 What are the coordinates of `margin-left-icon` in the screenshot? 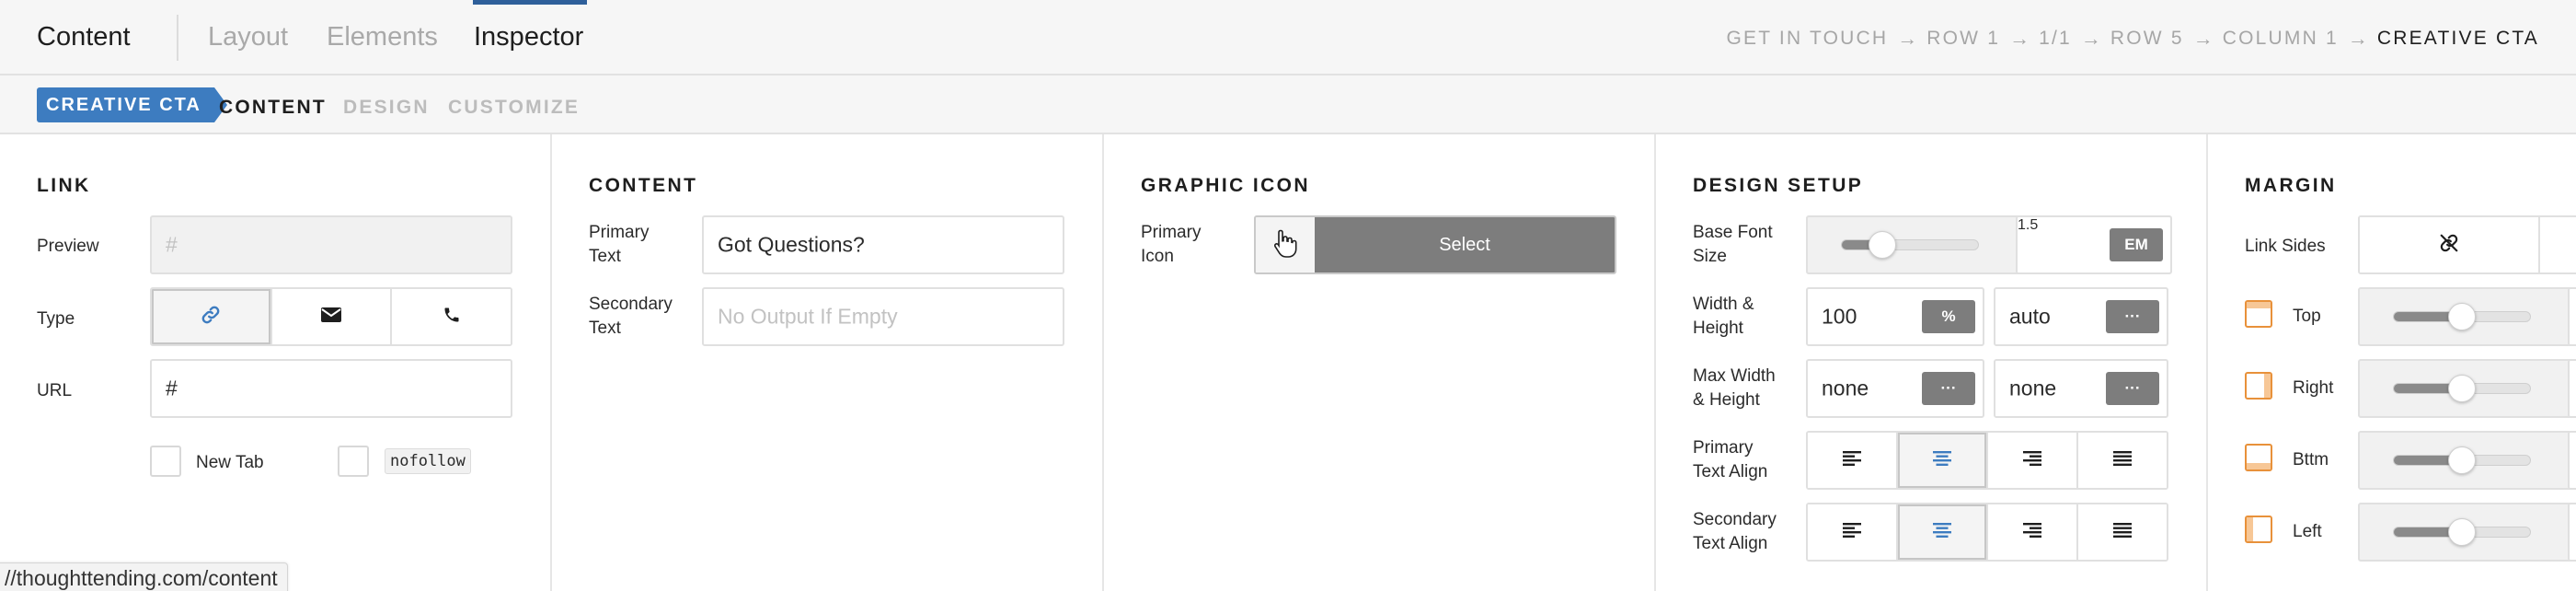 It's located at (2258, 529).